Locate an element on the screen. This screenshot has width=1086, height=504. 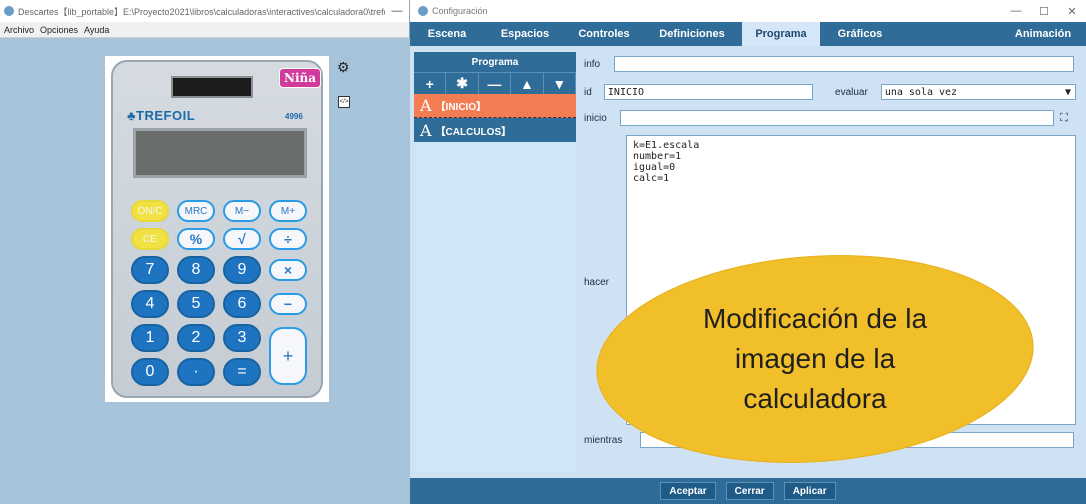
program-item-calculos: A 【CALCULOS】 is located at coordinates (495, 130).